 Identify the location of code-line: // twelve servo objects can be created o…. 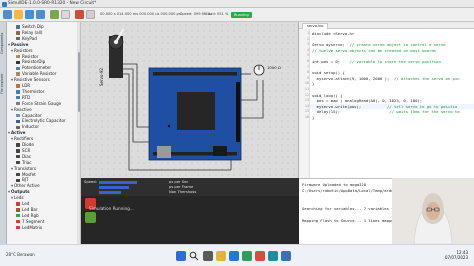
(374, 51).